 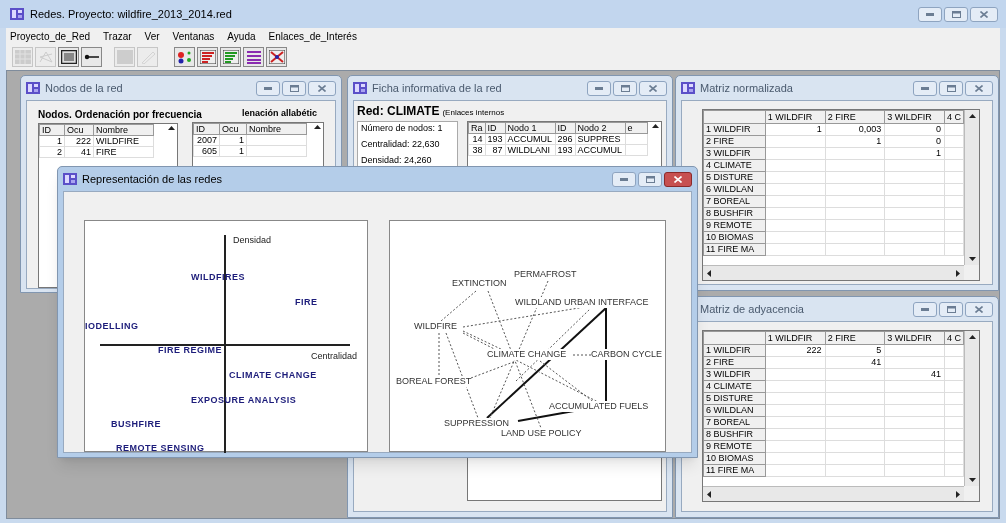 I want to click on window-title: Representación de las redes, so click(x=152, y=179).